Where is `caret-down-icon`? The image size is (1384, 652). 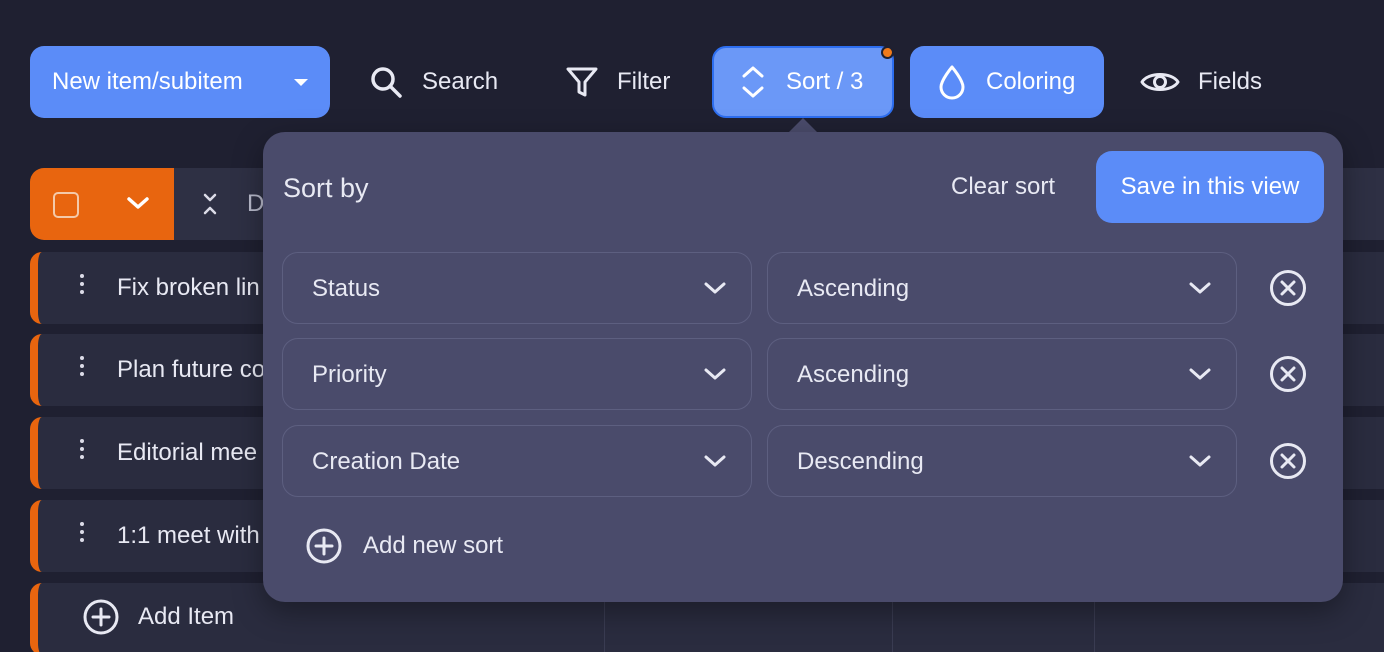
caret-down-icon is located at coordinates (301, 82).